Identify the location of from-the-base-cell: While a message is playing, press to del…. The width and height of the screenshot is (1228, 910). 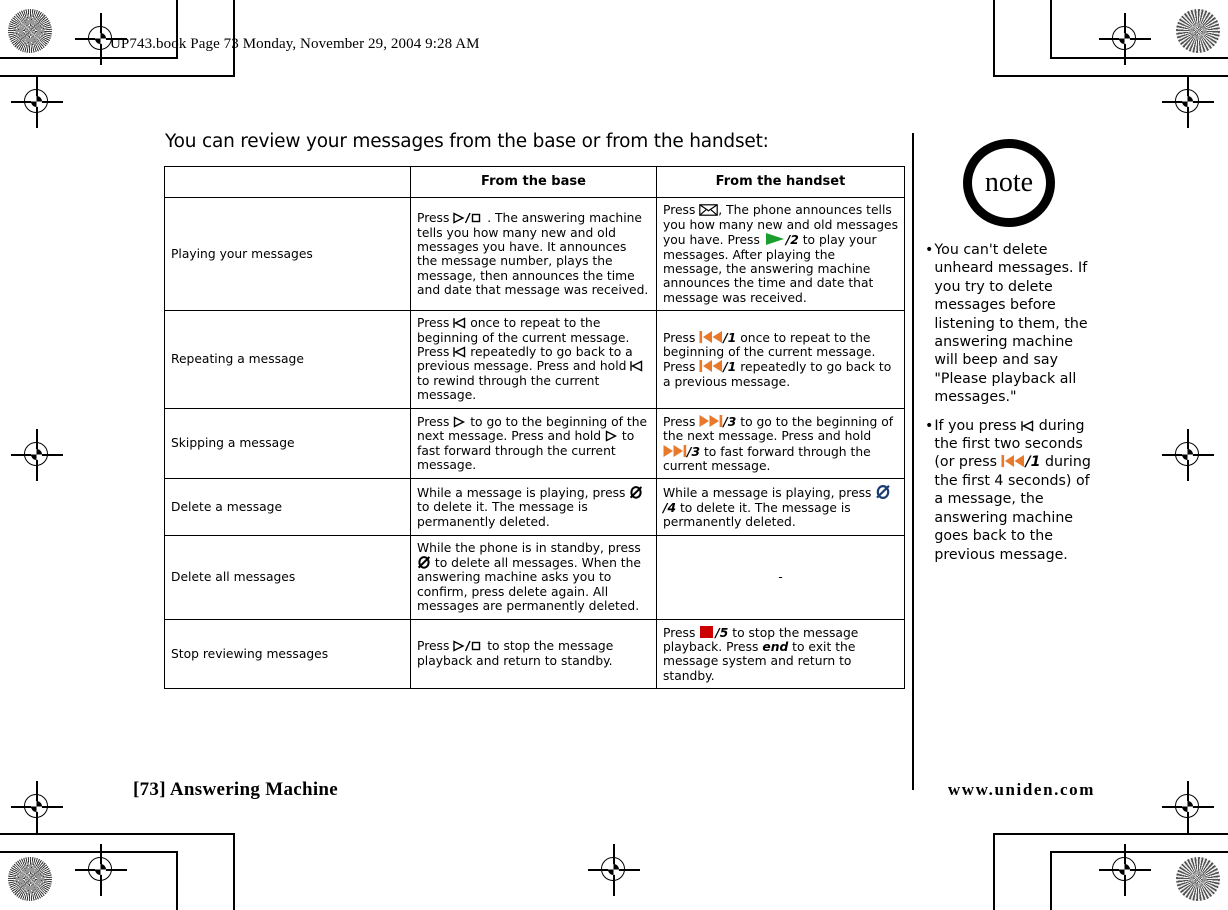
(533, 507).